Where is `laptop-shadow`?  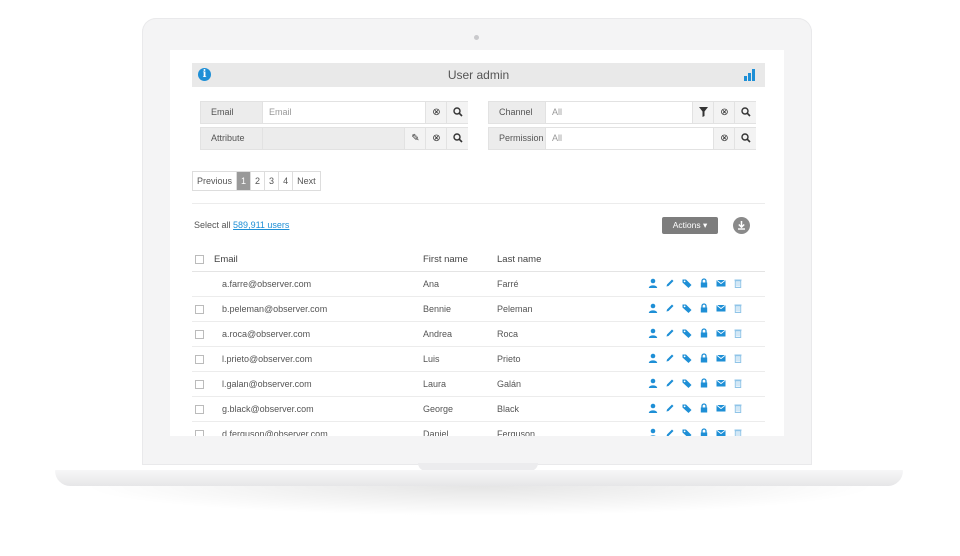 laptop-shadow is located at coordinates (480, 501).